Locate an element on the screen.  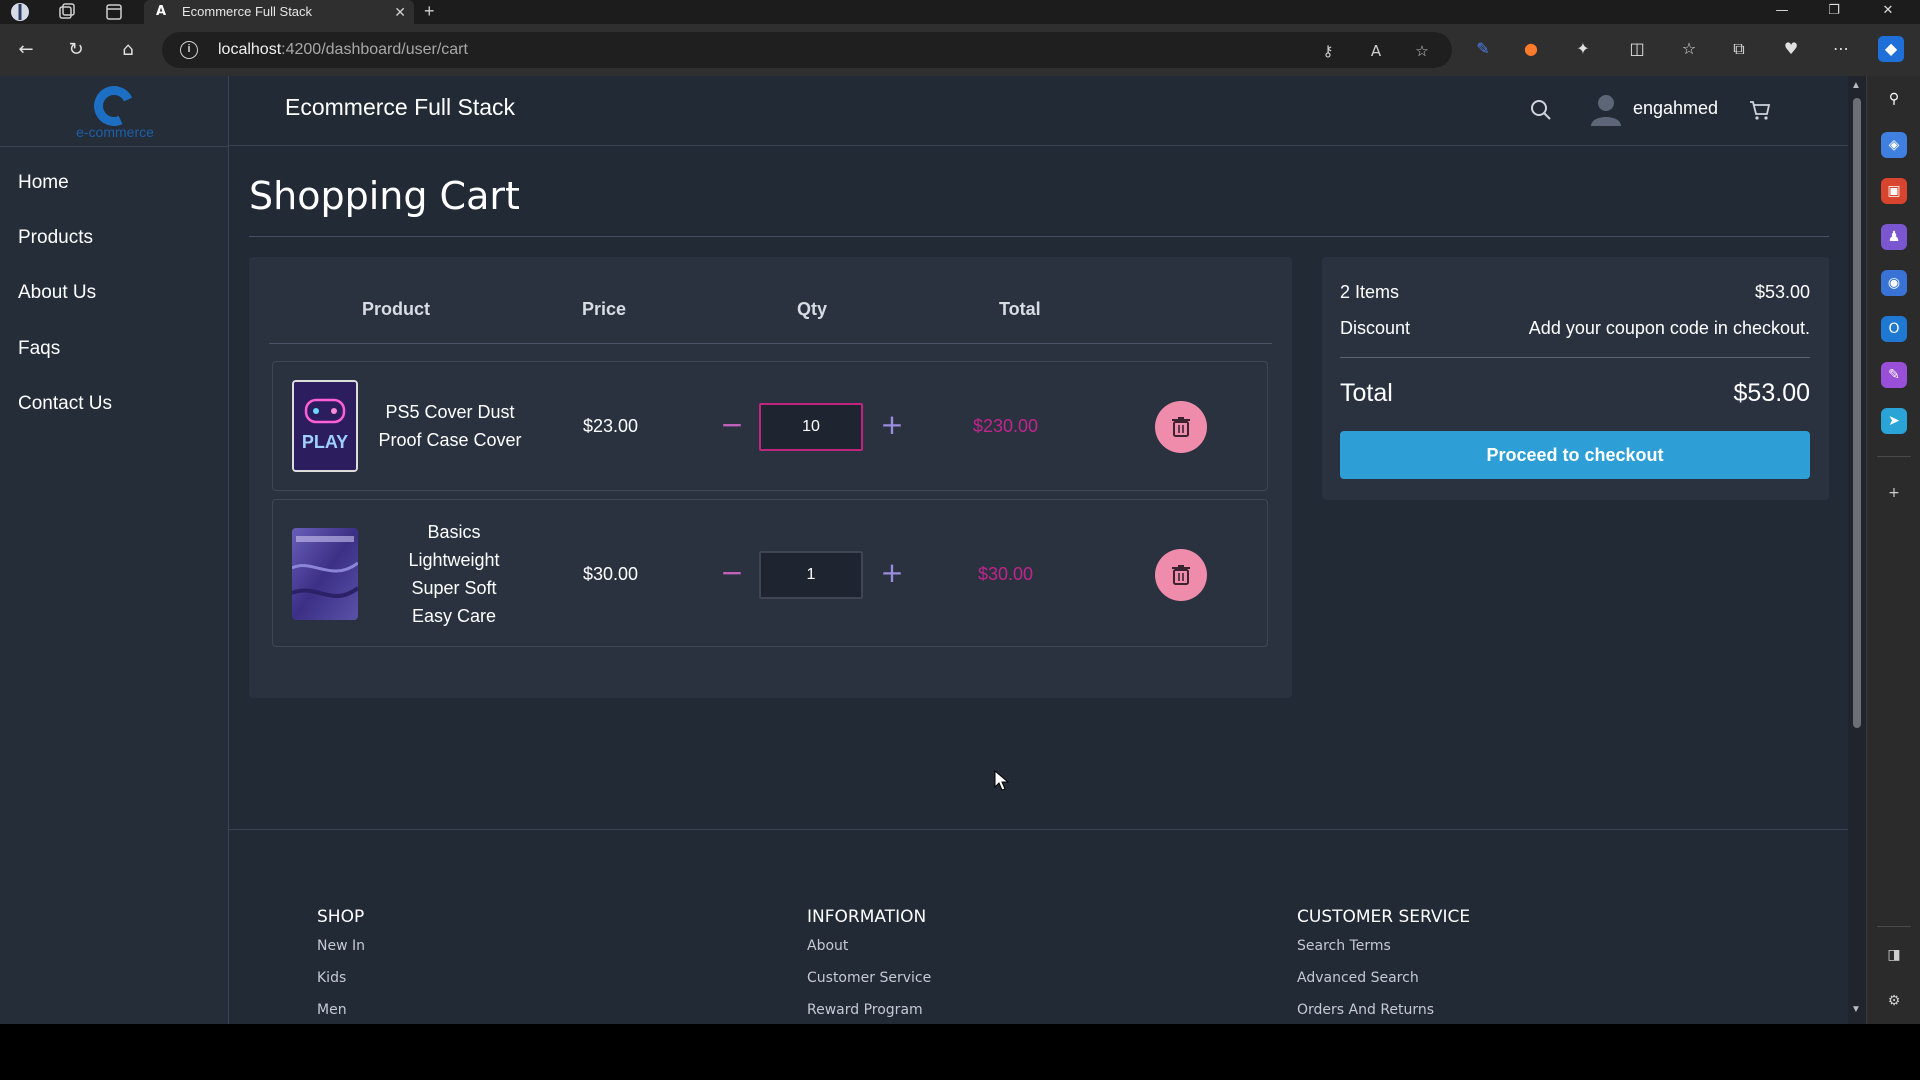
footer-link: Search Terms is located at coordinates (1344, 946).